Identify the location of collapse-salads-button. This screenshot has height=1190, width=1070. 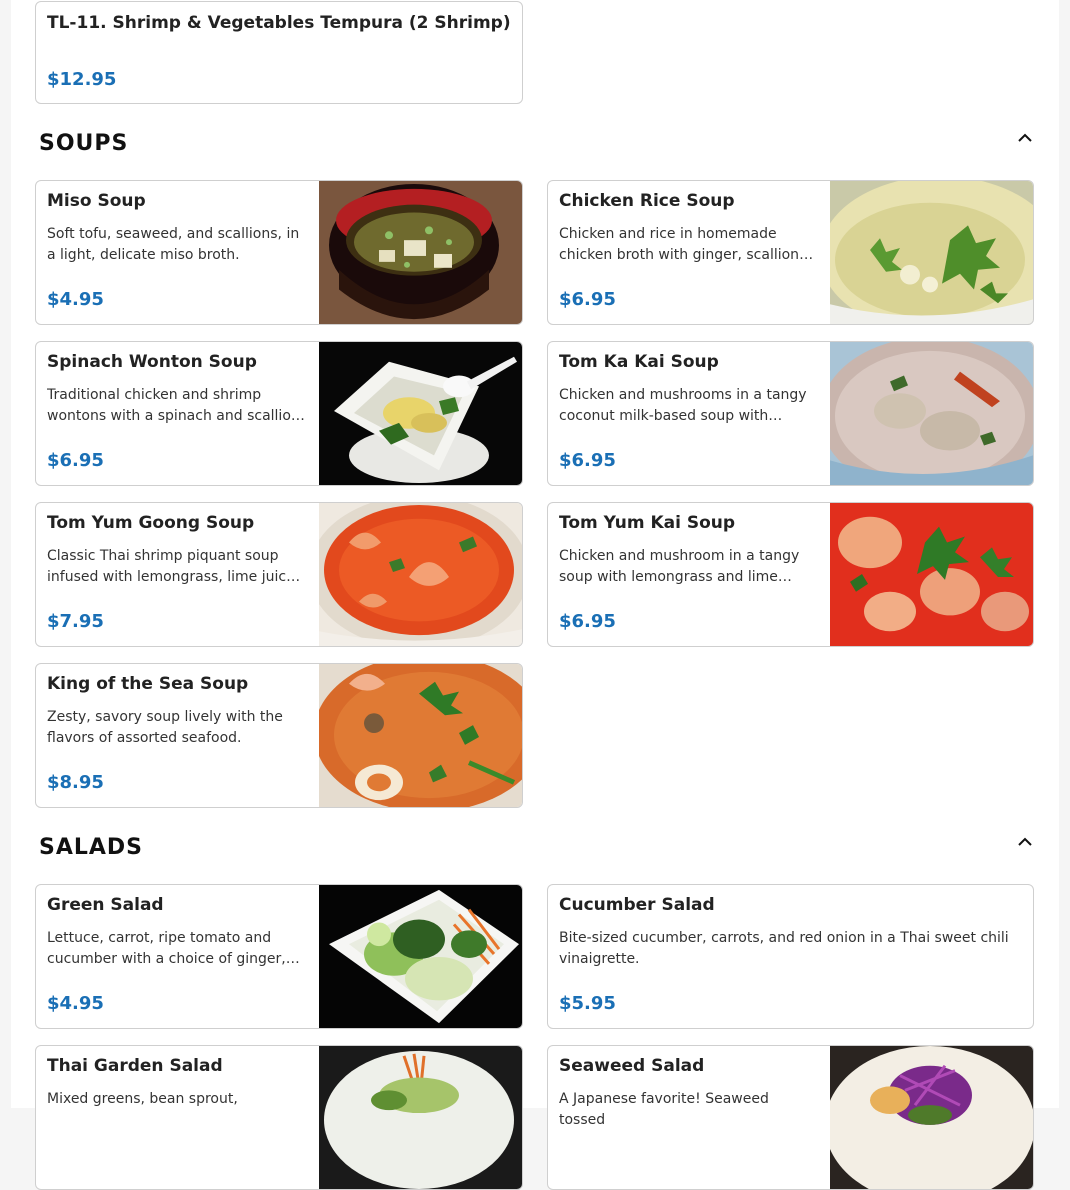
(1025, 842).